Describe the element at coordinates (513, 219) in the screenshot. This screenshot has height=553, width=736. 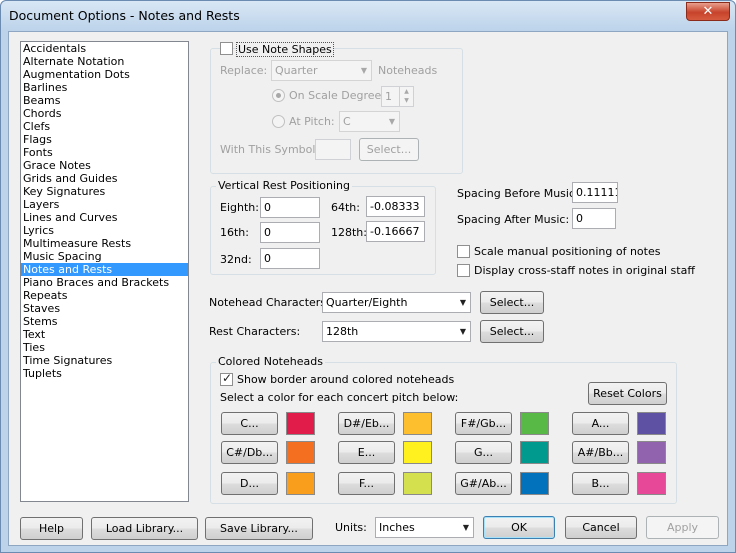
I see `spacing-after-label: Spacing After Music:` at that location.